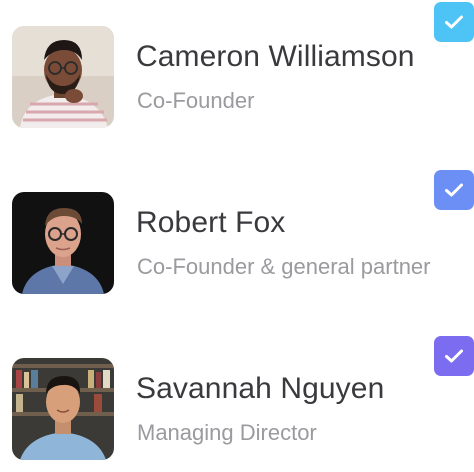 The image size is (474, 472). Describe the element at coordinates (196, 100) in the screenshot. I see `member-role: Co-Founder` at that location.